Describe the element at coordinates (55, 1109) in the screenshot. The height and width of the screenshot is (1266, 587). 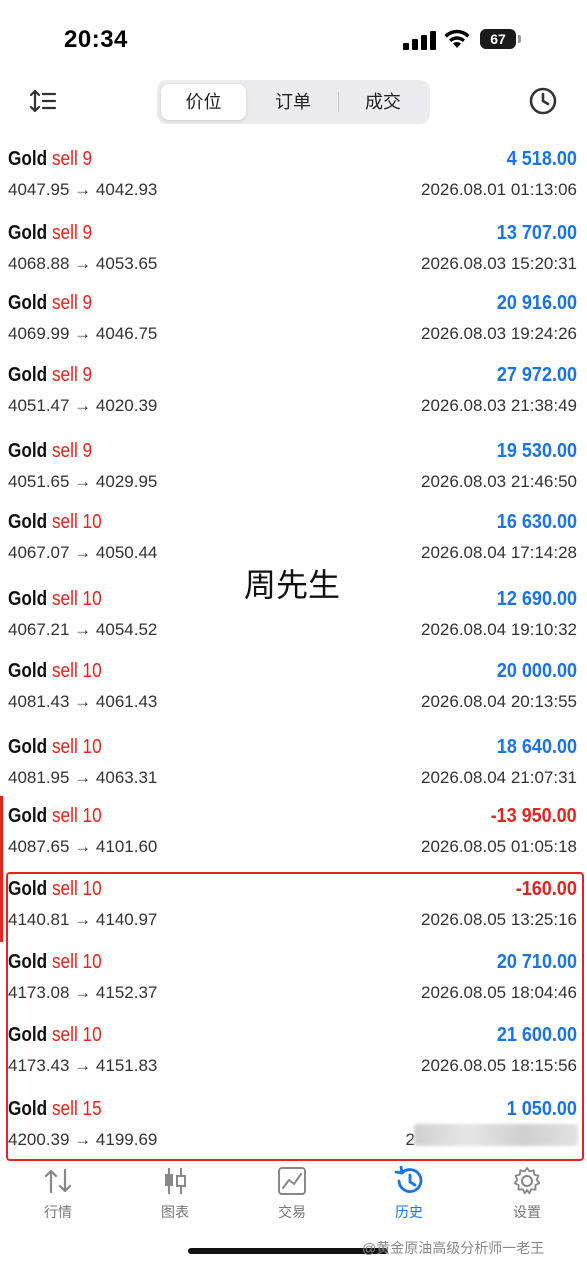
I see `trade-title: Gold sell 15` at that location.